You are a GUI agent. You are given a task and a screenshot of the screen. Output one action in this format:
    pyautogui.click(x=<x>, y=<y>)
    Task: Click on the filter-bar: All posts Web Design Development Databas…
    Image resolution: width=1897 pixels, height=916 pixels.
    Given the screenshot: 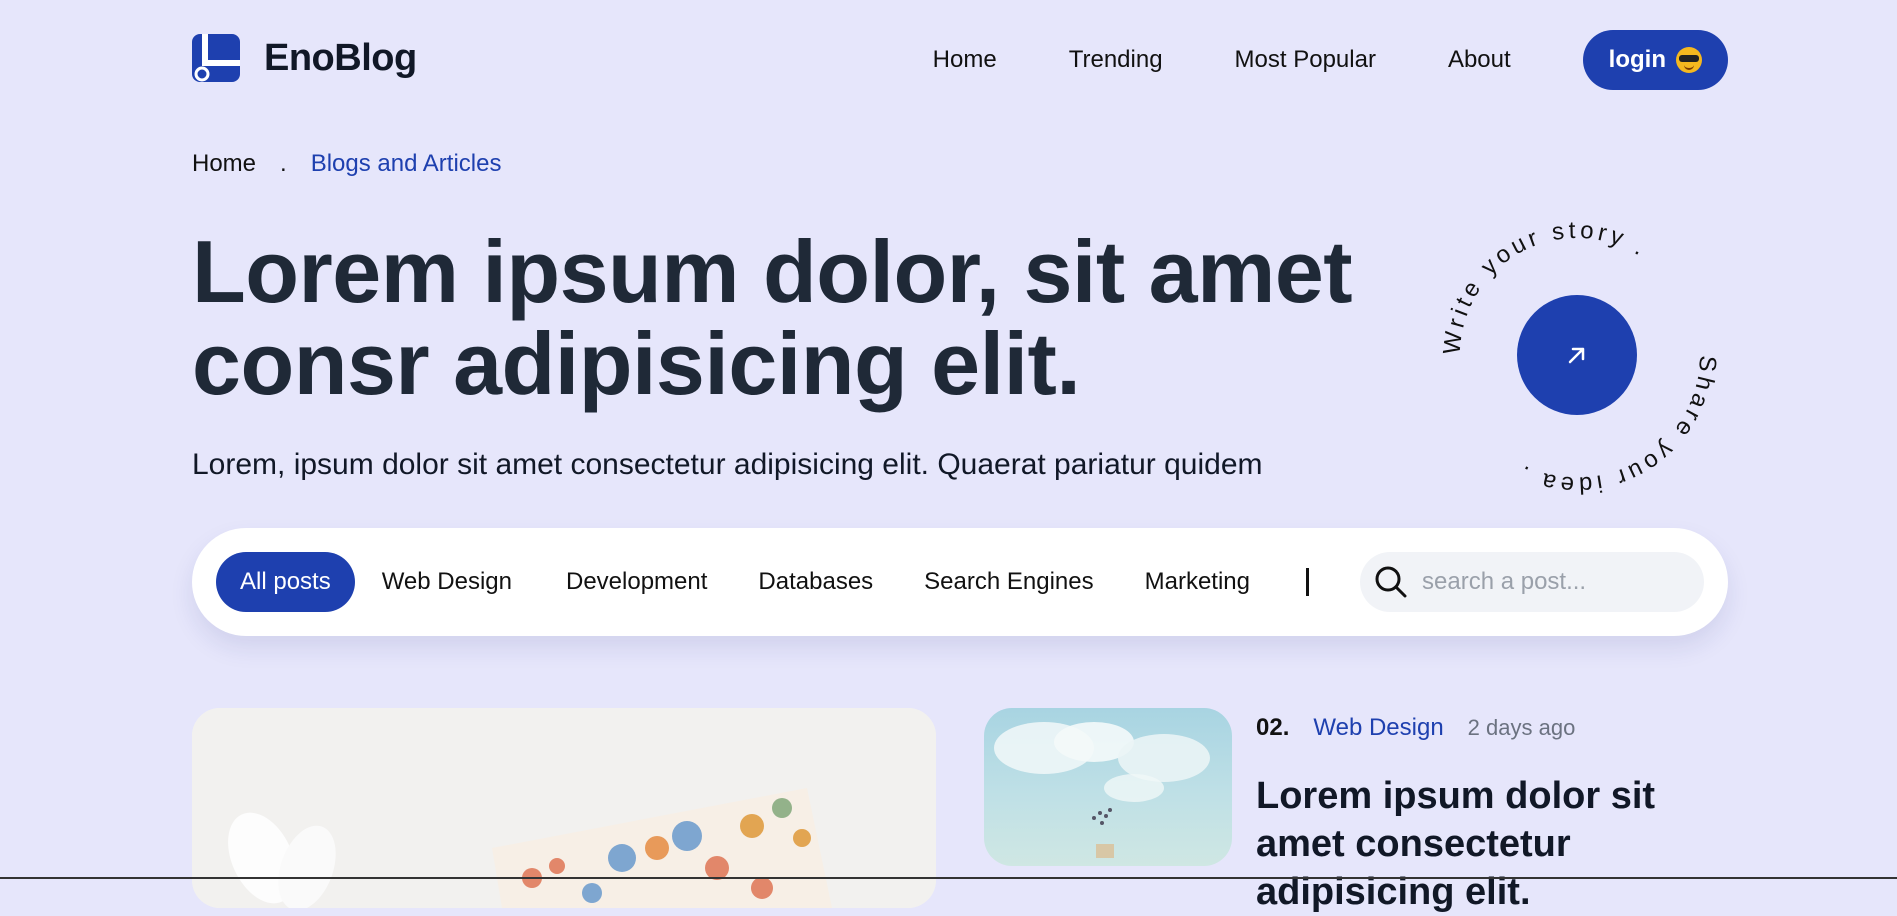 What is the action you would take?
    pyautogui.click(x=960, y=582)
    